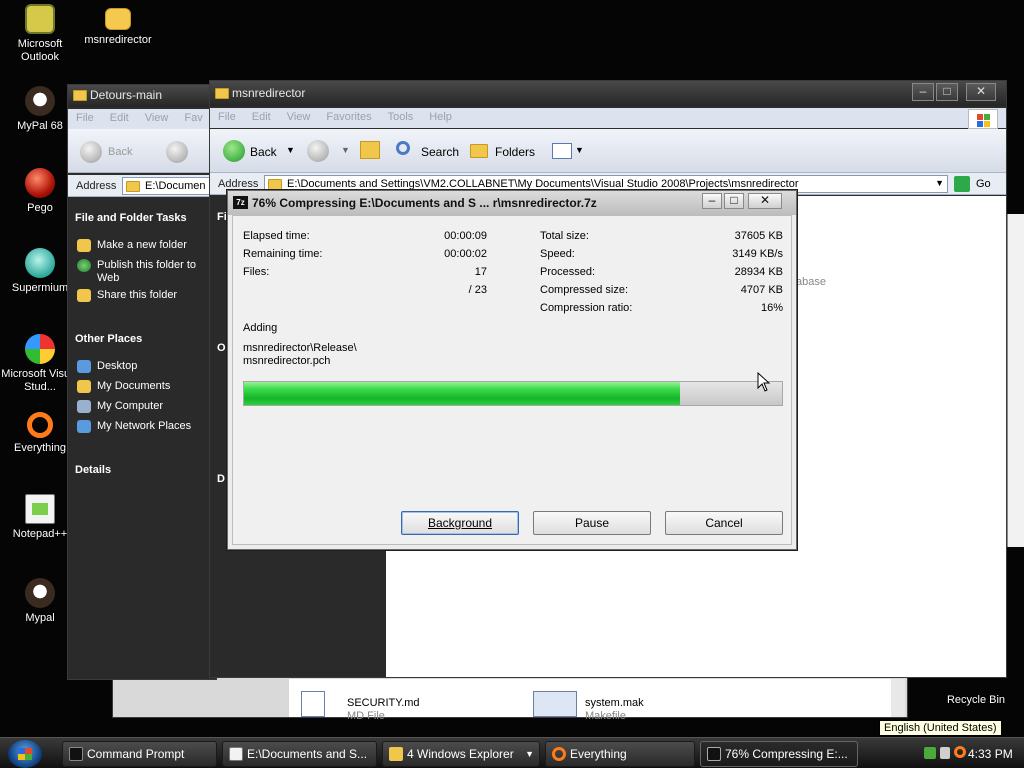 Image resolution: width=1024 pixels, height=768 pixels. I want to click on title-bar: Detours-main, so click(142, 96).